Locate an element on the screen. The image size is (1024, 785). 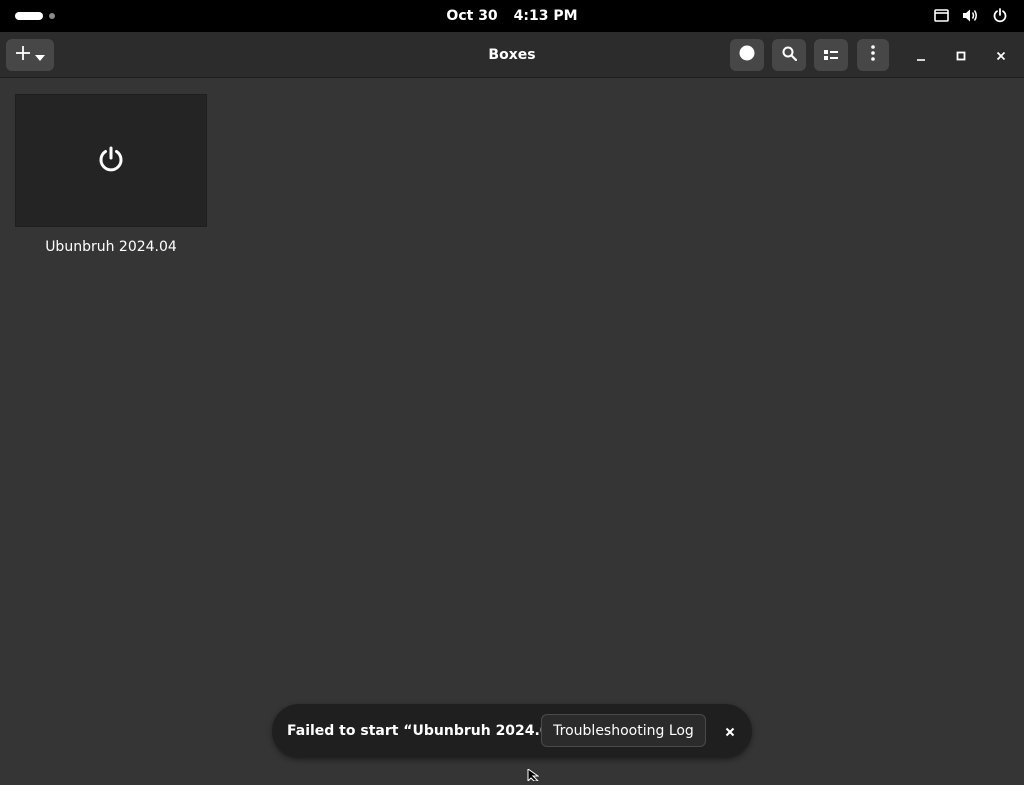
selection-mode-button is located at coordinates (747, 55).